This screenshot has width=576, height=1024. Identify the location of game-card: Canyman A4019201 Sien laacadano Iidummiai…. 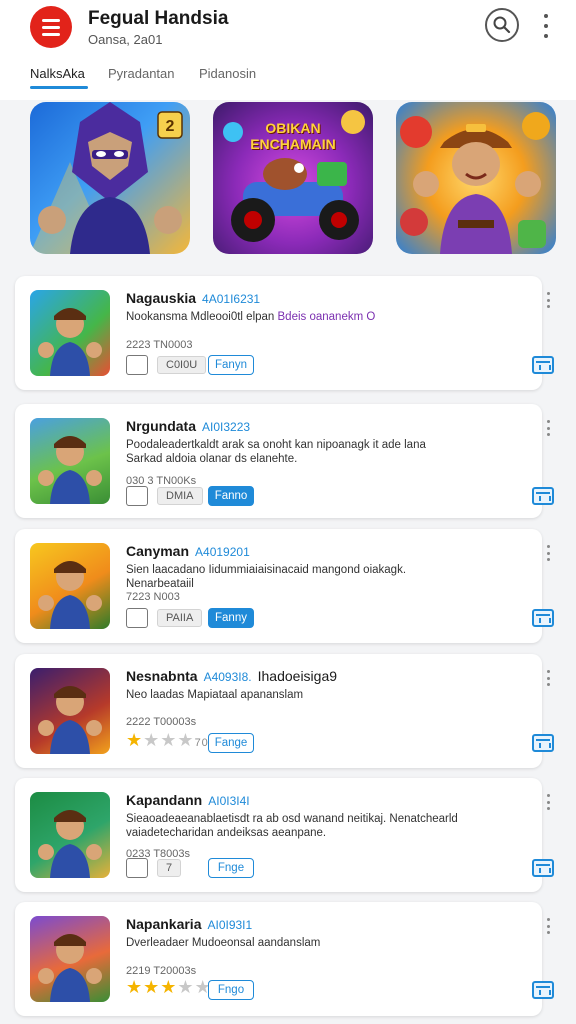
(284, 586).